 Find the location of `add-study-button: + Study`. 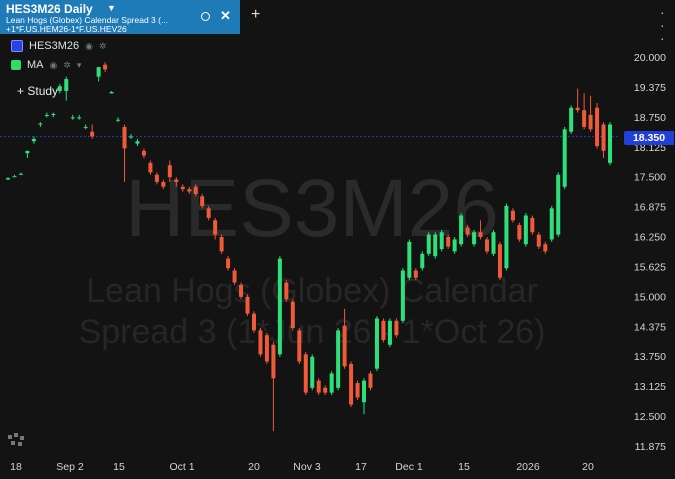

add-study-button: + Study is located at coordinates (37, 91).